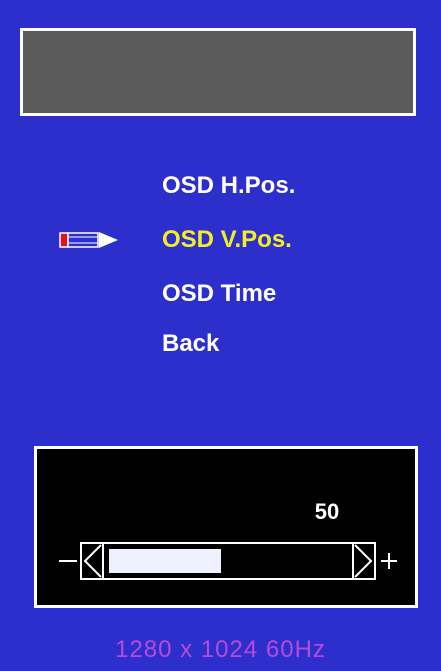 Image resolution: width=441 pixels, height=671 pixels. I want to click on resolution-status: 1280 x 1024 60Hz, so click(220, 649).